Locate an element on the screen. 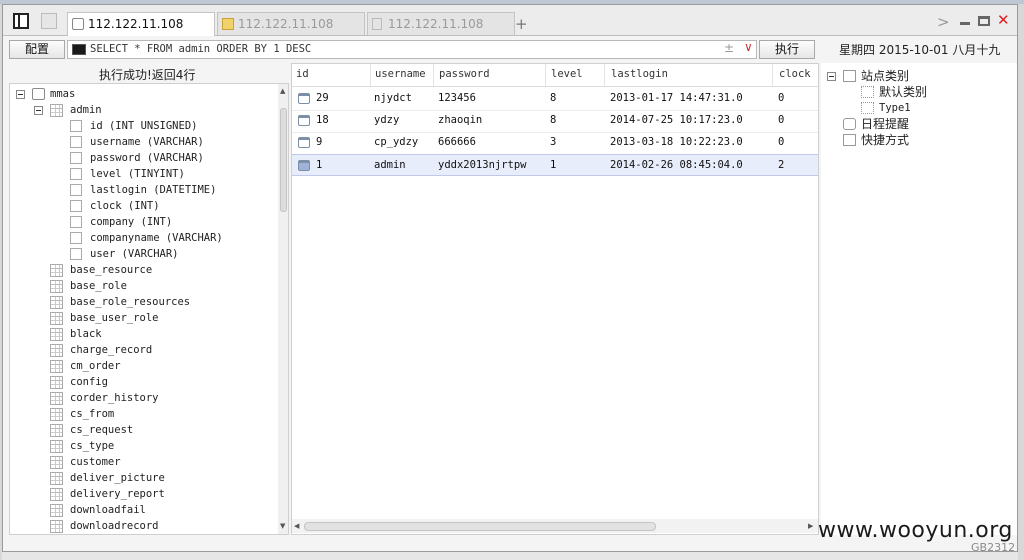  column-header-username: username is located at coordinates (400, 74).